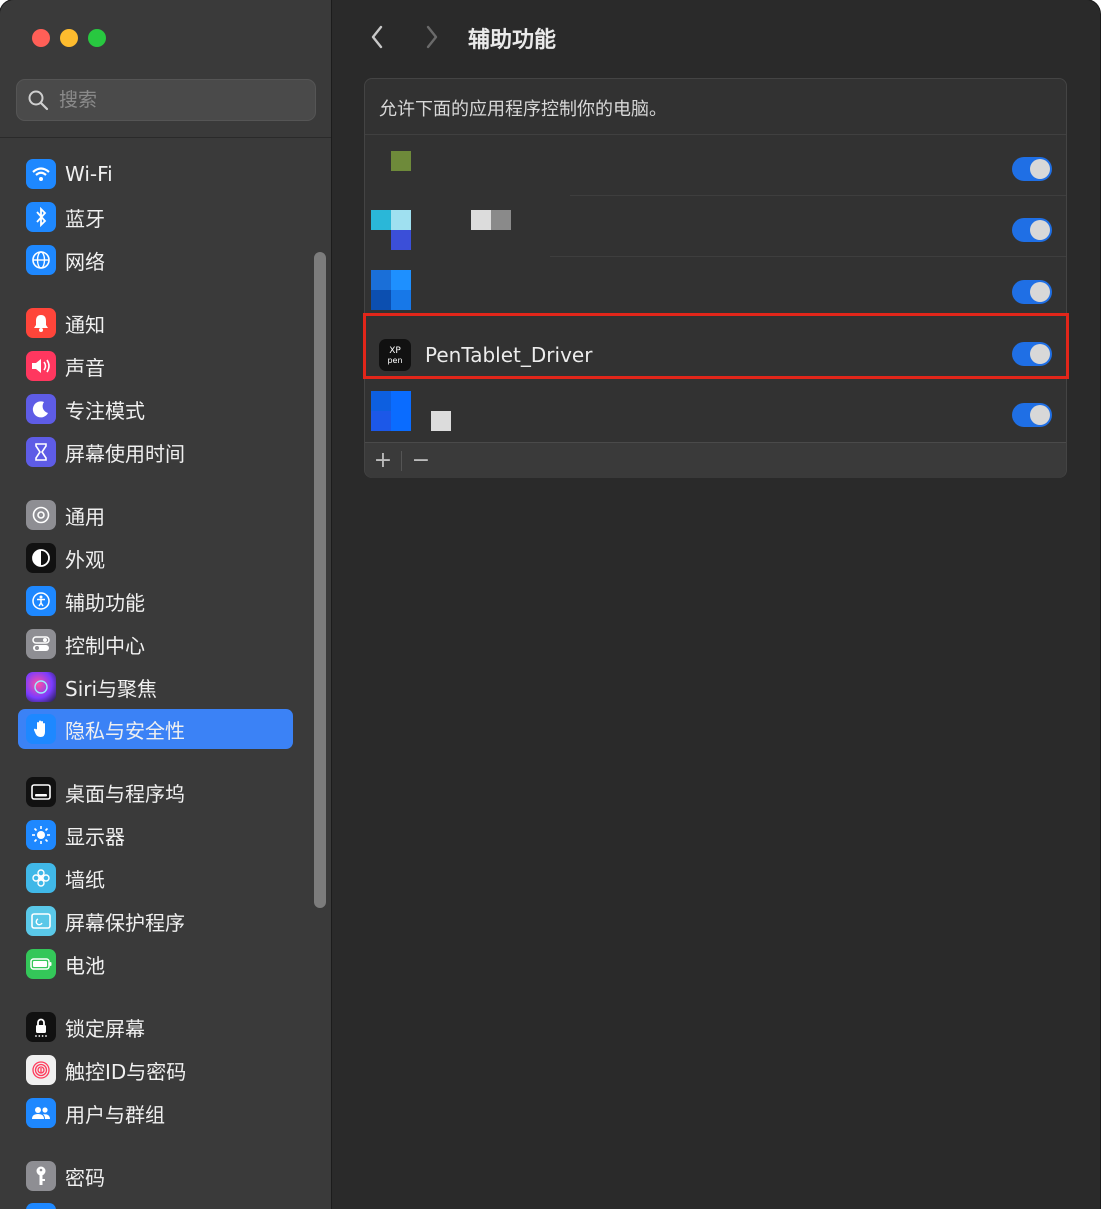 The image size is (1103, 1209). I want to click on sidebar-item-battery: 电池, so click(155, 964).